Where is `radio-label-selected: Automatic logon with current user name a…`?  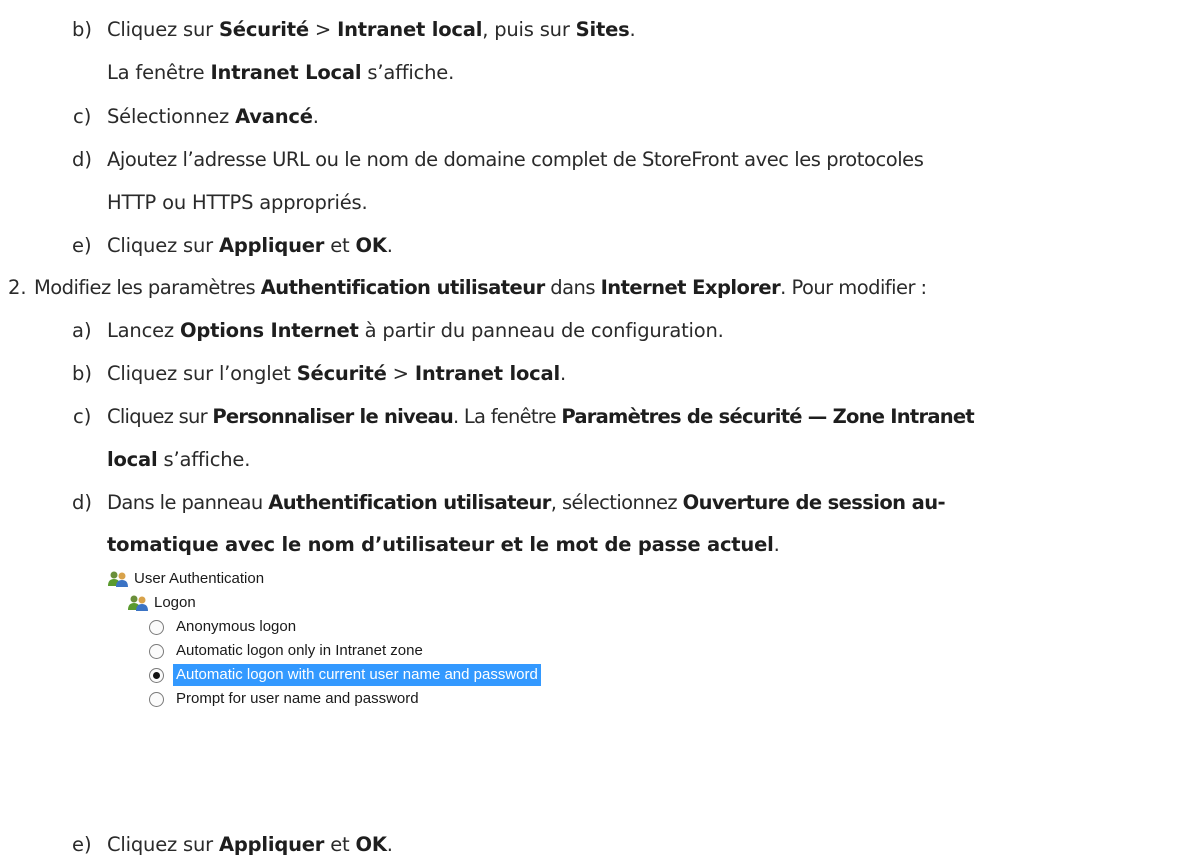 radio-label-selected: Automatic logon with current user name a… is located at coordinates (357, 675).